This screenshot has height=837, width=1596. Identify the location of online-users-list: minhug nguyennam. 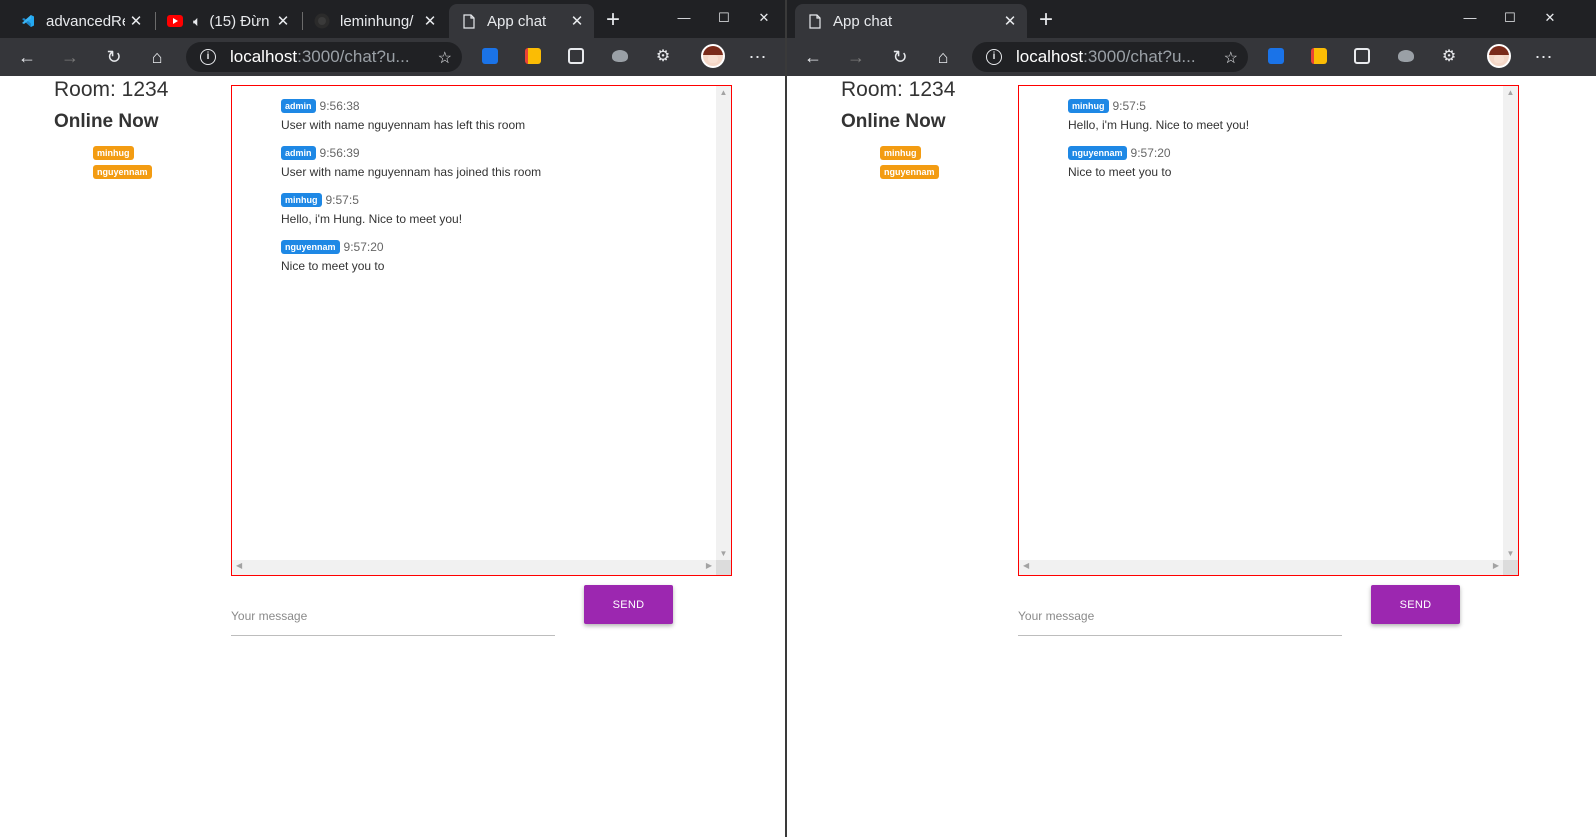
(122, 165).